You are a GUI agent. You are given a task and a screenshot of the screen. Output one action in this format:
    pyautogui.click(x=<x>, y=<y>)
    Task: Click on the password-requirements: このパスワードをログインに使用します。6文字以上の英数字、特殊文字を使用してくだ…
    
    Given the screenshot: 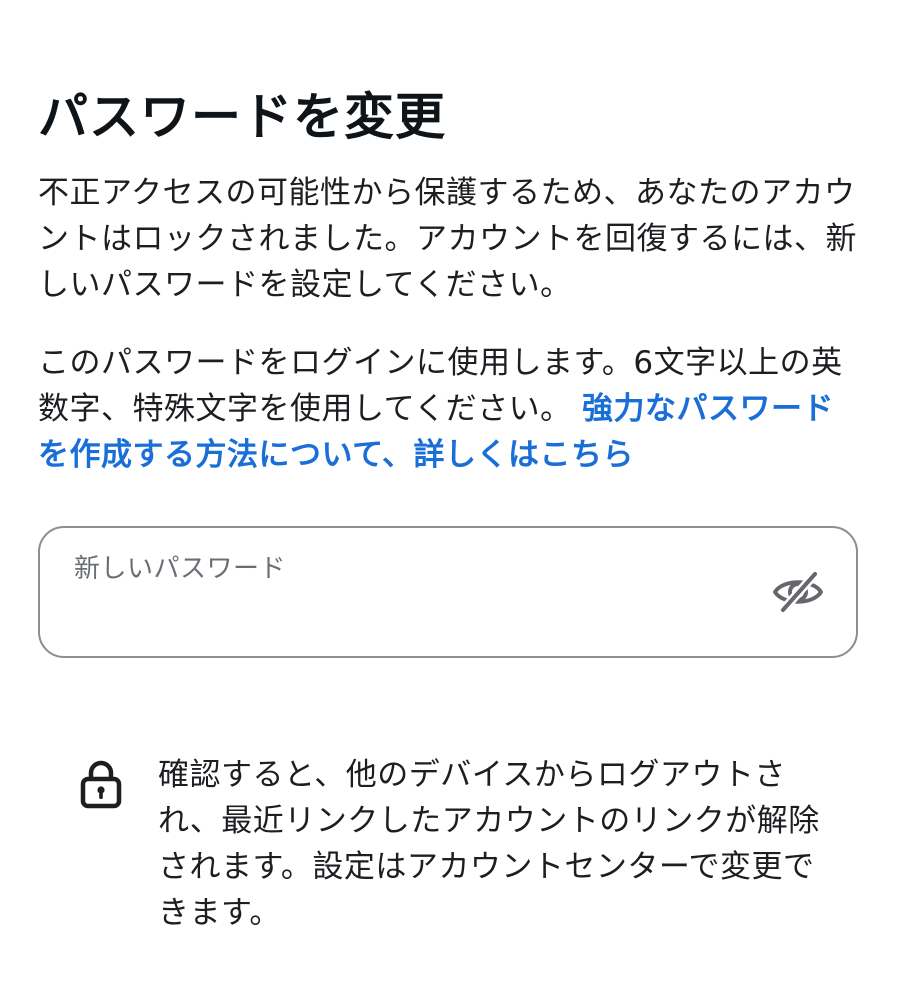 What is the action you would take?
    pyautogui.click(x=448, y=409)
    